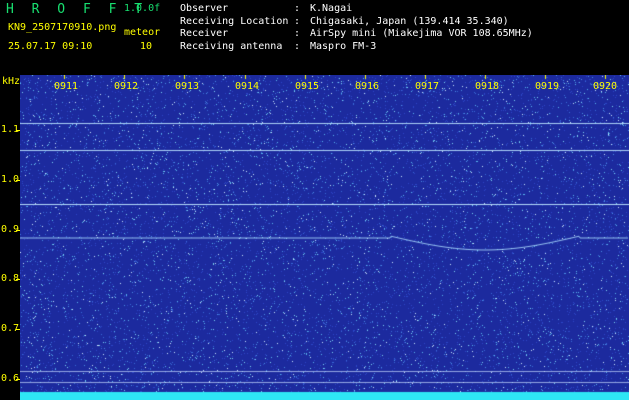 The image size is (629, 400). What do you see at coordinates (204, 33) in the screenshot?
I see `receiver-key: Receiver` at bounding box center [204, 33].